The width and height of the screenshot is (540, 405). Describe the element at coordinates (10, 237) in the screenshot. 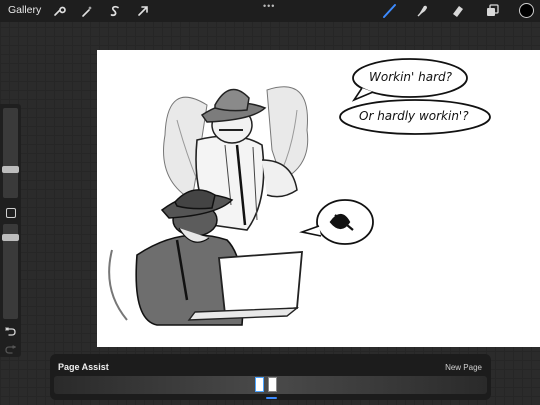

I see `opacity-thumb` at that location.